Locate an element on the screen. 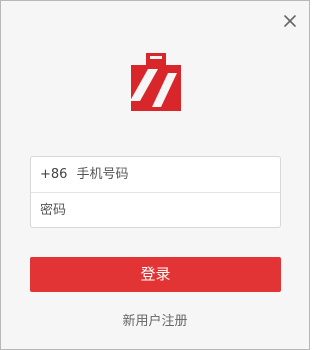  phone-field: +86 is located at coordinates (155, 174).